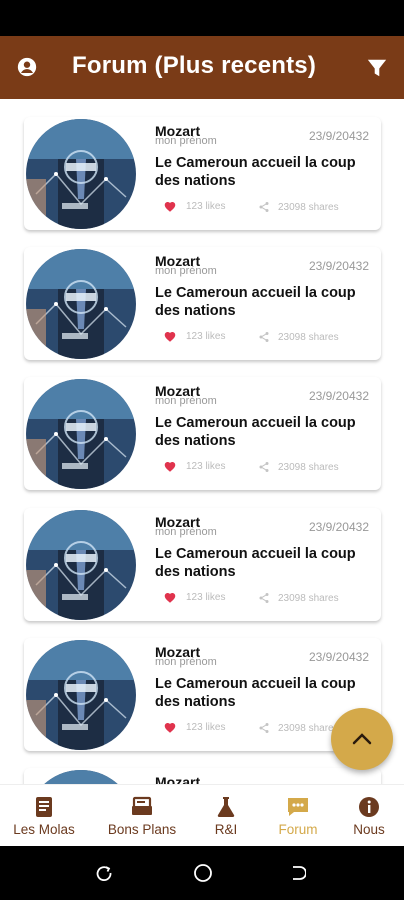 The width and height of the screenshot is (404, 900). I want to click on chevron-up-icon, so click(362, 739).